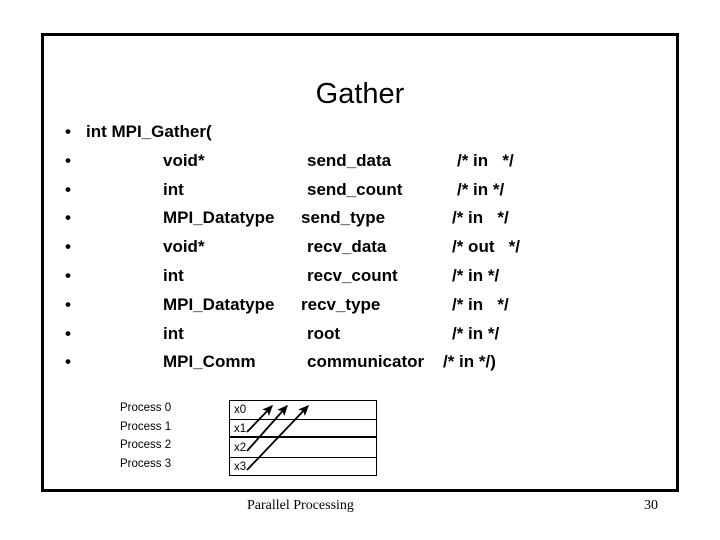  I want to click on param-name: send_data, so click(349, 160).